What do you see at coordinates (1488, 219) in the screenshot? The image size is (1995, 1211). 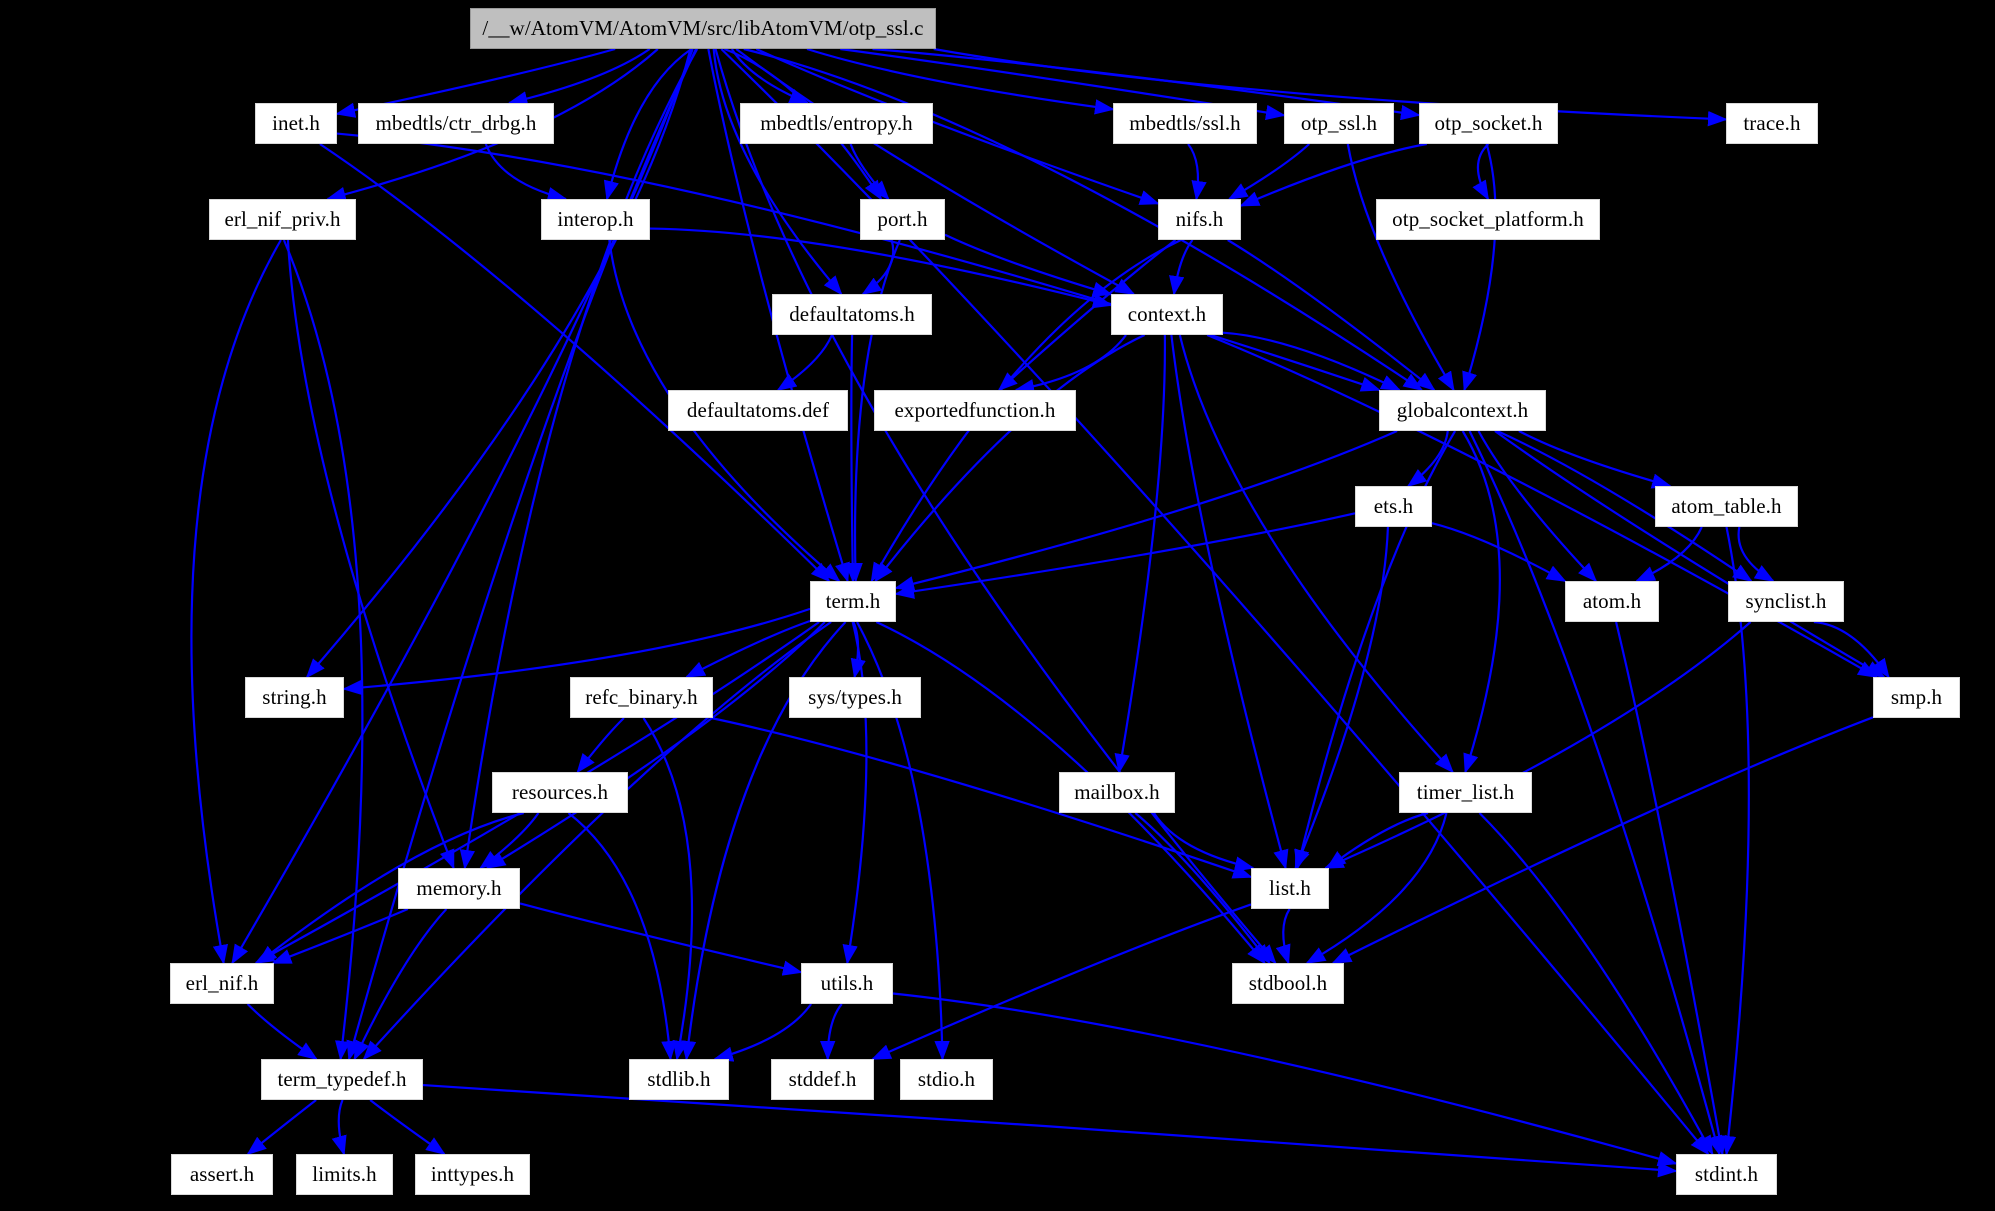 I see `graph-node-otp_socket_platform: otp_socket_platform.h` at bounding box center [1488, 219].